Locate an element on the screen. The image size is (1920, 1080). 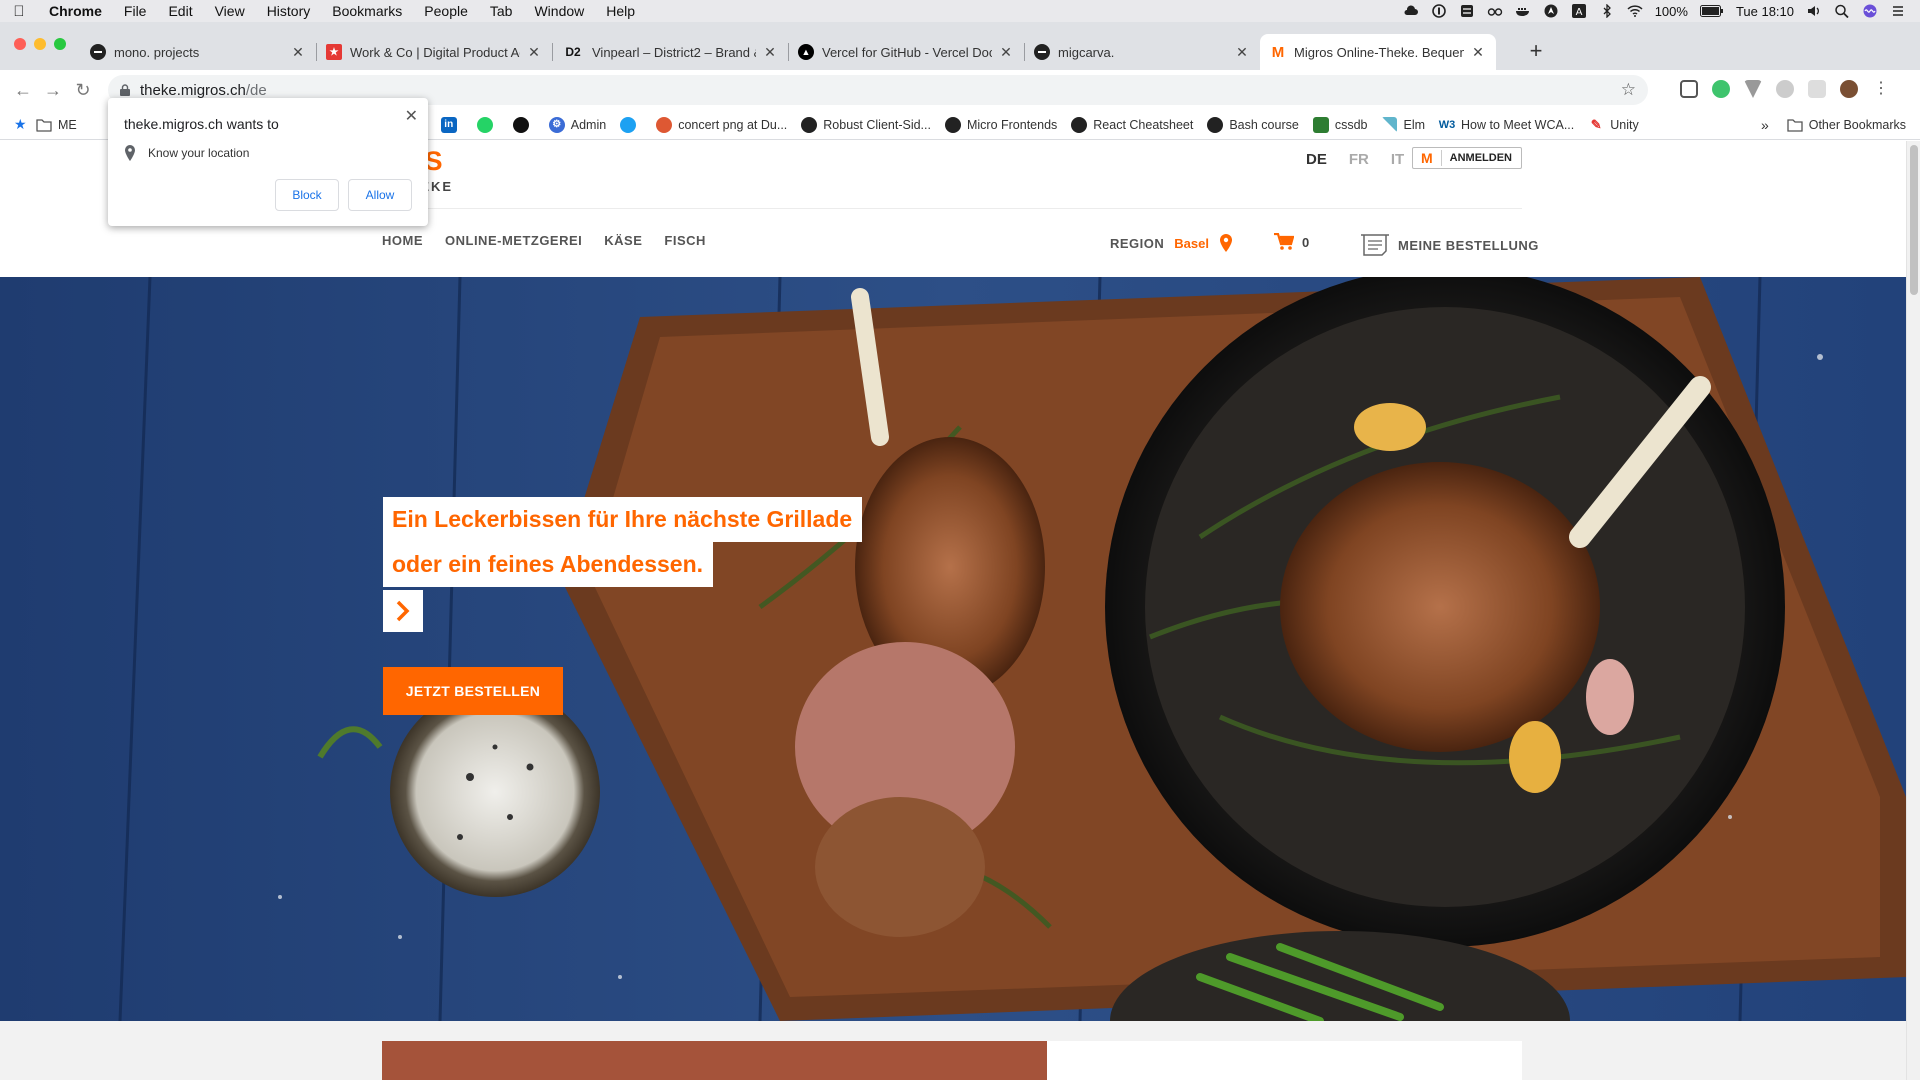
folder-icon is located at coordinates (1795, 125).